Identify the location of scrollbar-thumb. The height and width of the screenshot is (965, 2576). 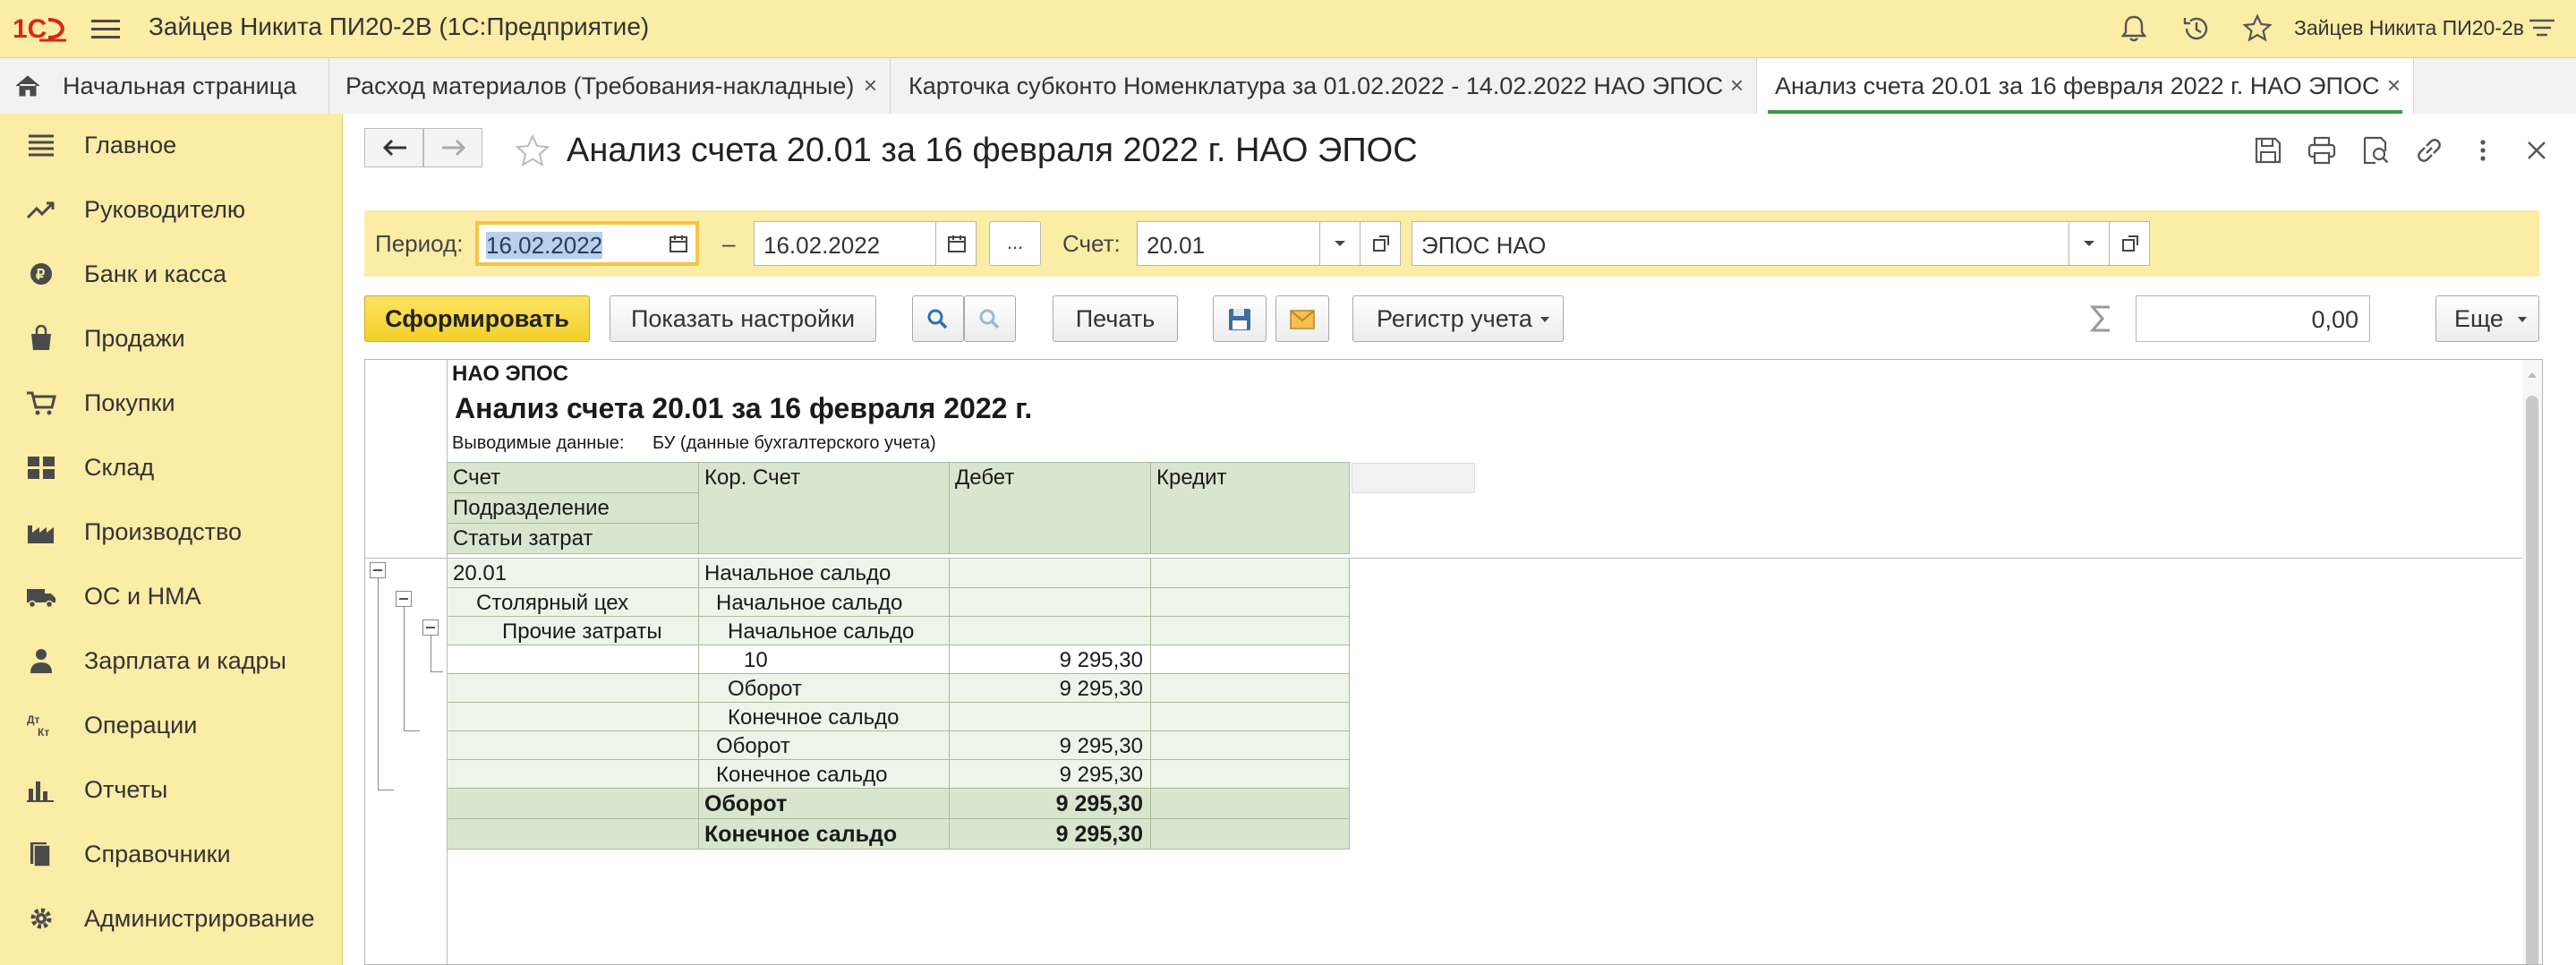
(2532, 680).